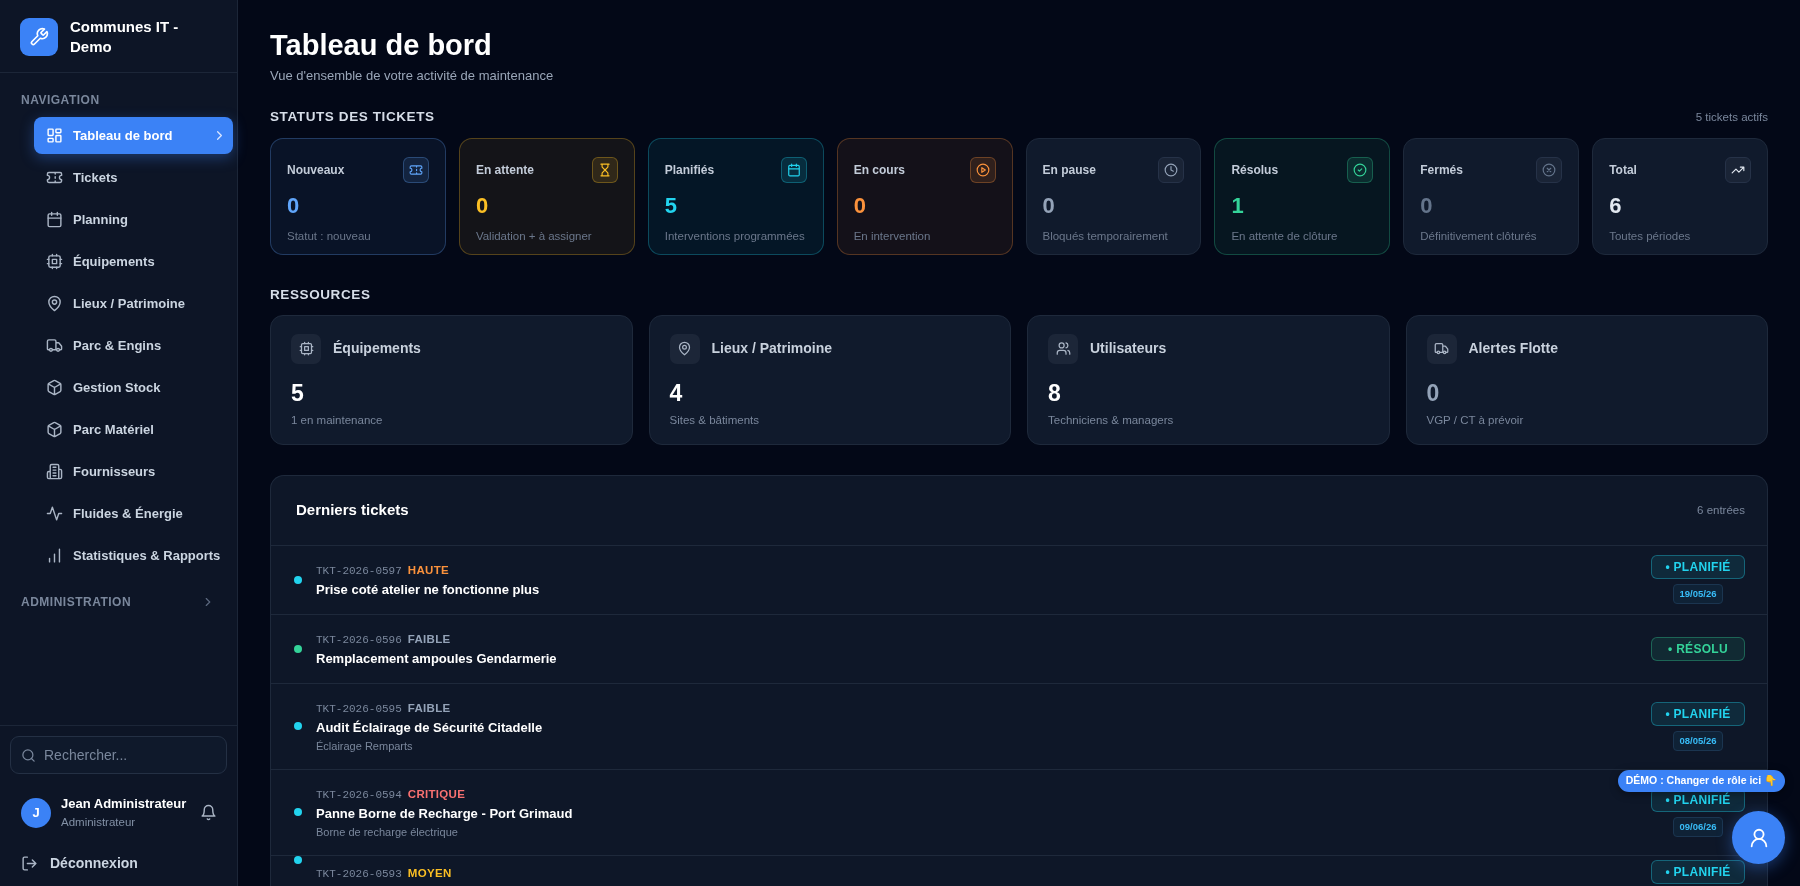  What do you see at coordinates (428, 569) in the screenshot?
I see `priority-label: HAUTE` at bounding box center [428, 569].